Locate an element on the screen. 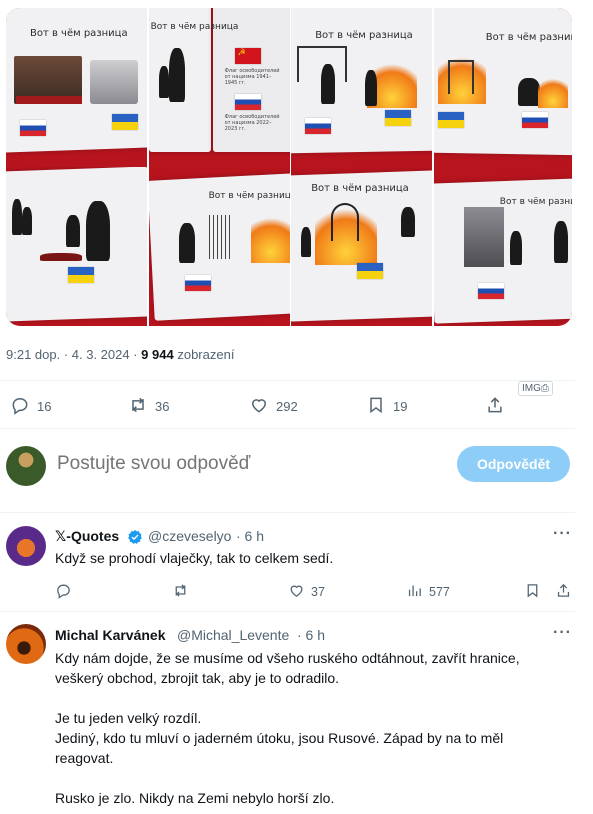 This screenshot has width=593, height=814. img-badge: IMG⎙ is located at coordinates (535, 388).